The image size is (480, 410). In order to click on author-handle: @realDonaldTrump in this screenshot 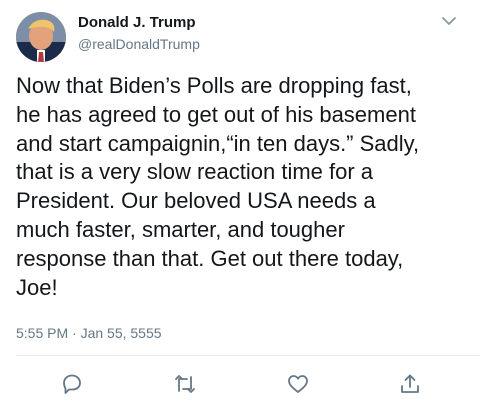, I will do `click(139, 44)`.